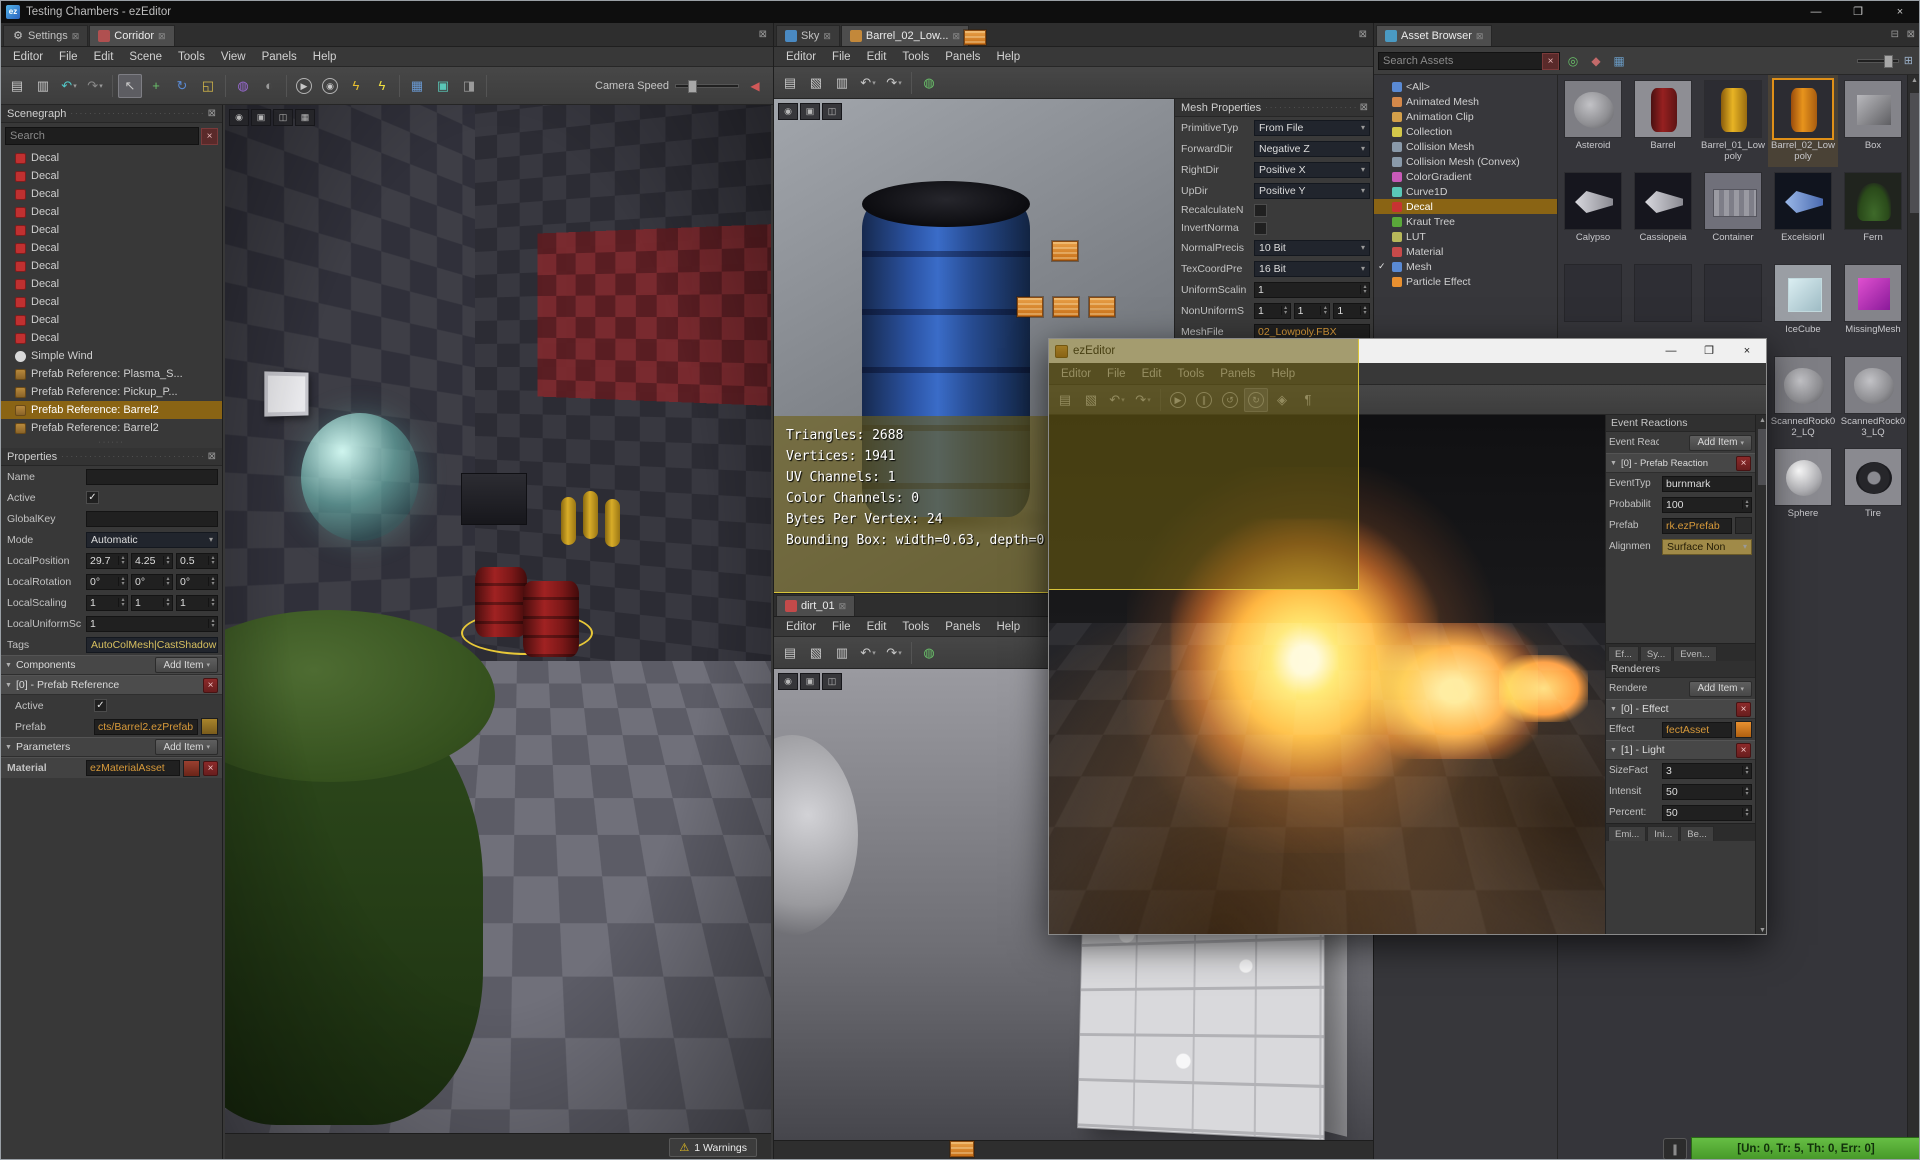  Describe the element at coordinates (1663, 121) in the screenshot. I see `asset-thumbnail-cell: Barrel` at that location.